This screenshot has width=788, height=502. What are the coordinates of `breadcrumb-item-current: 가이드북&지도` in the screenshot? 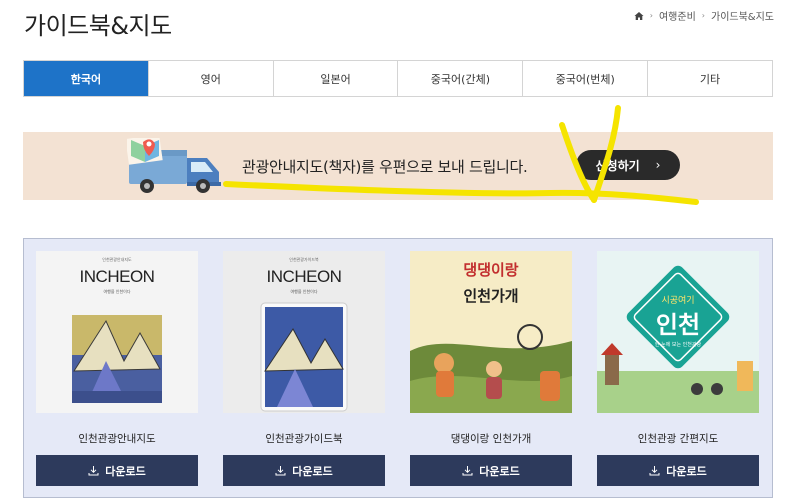 It's located at (742, 15).